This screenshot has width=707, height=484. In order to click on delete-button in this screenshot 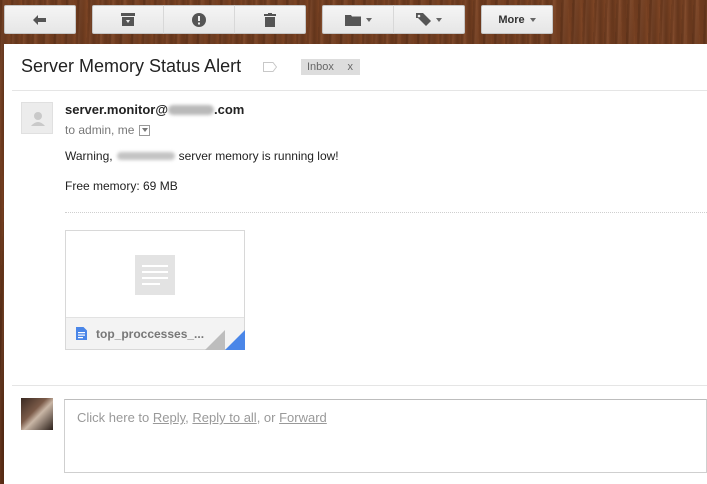, I will do `click(270, 19)`.